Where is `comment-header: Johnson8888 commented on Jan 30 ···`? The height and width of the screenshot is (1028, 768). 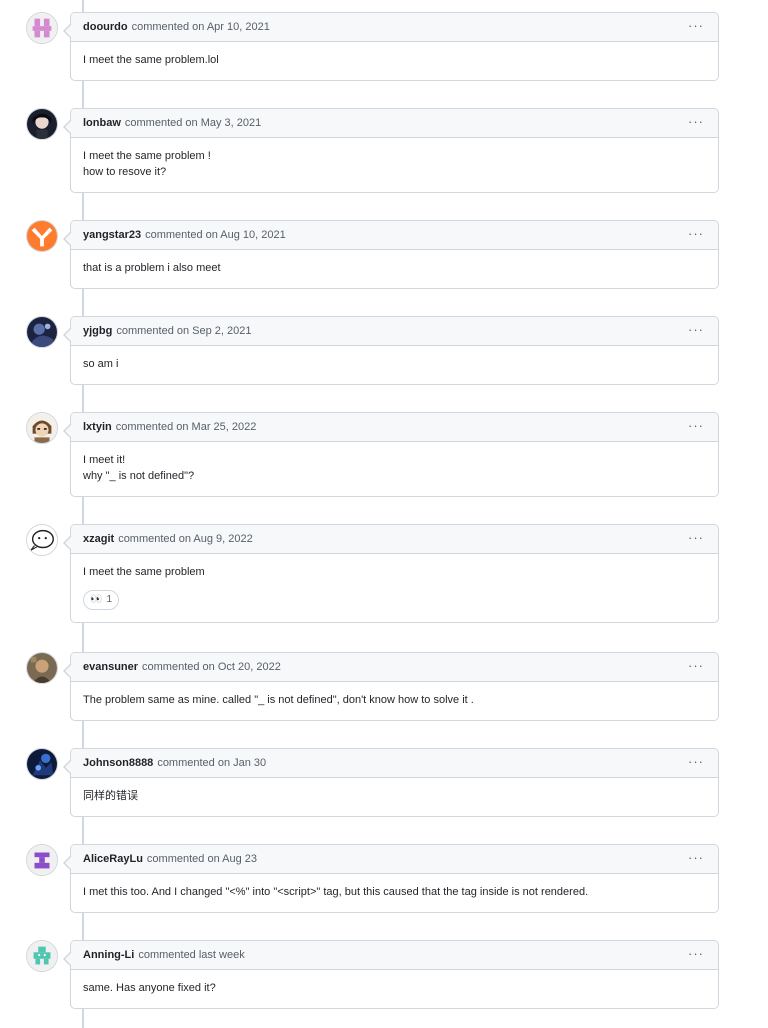
comment-header: Johnson8888 commented on Jan 30 ··· is located at coordinates (394, 763).